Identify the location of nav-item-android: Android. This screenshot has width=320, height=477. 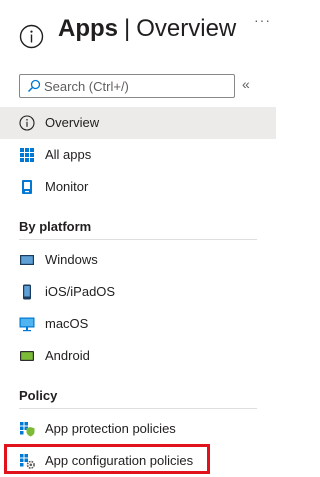
(138, 356).